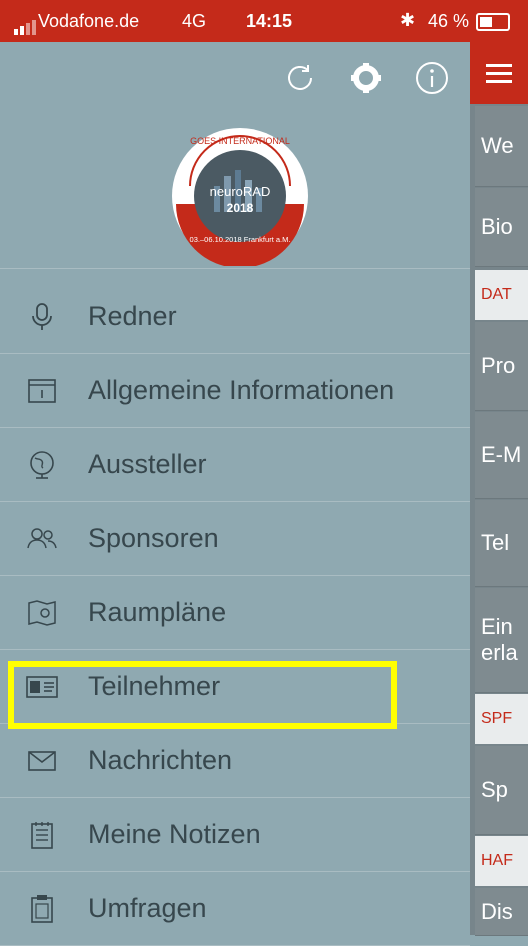 The image size is (528, 946). I want to click on menu-item-nachrichten: Nachrichten, so click(235, 761).